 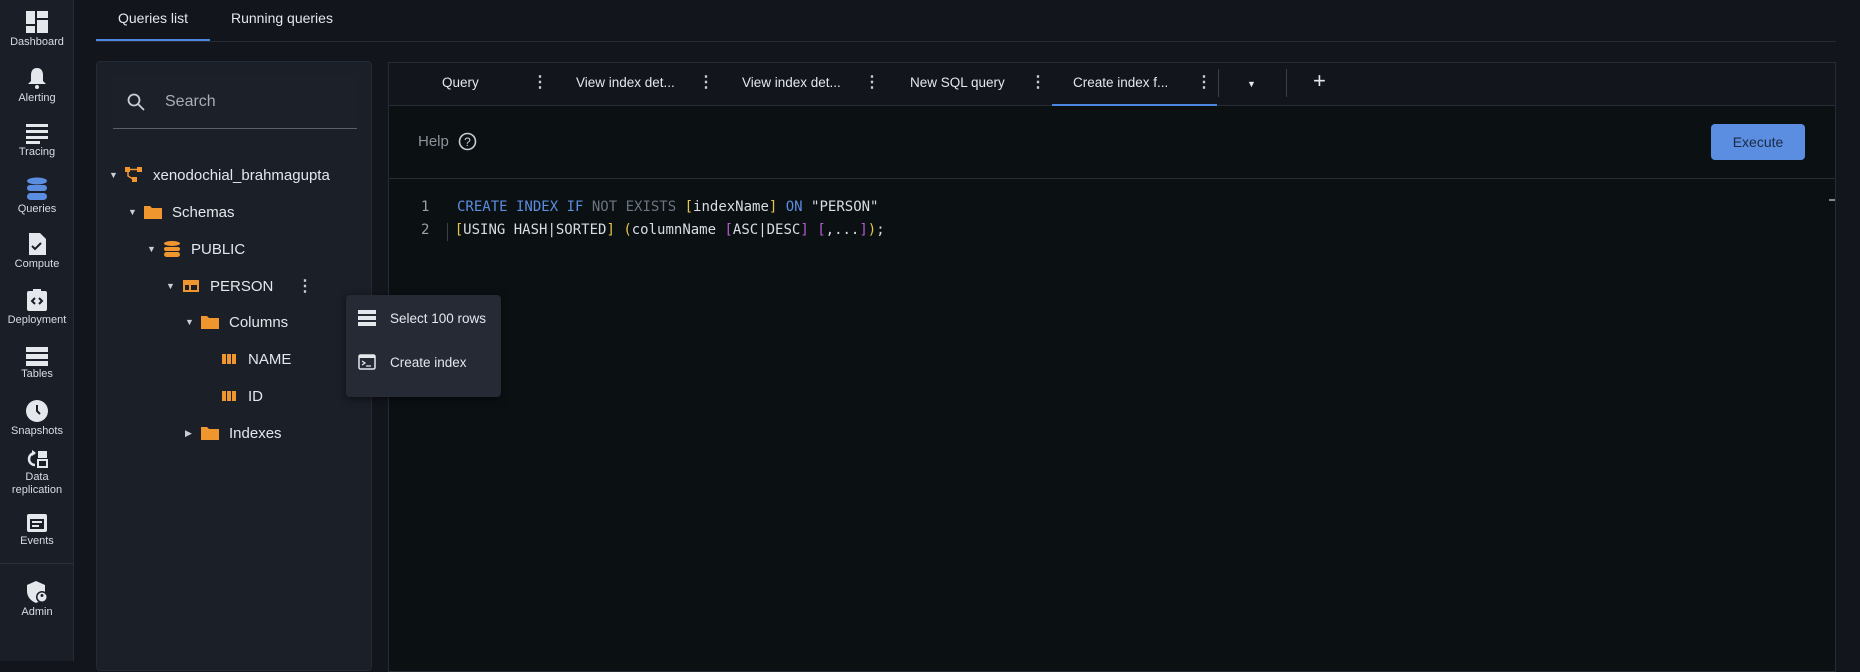 What do you see at coordinates (37, 592) in the screenshot?
I see `admin-shield-icon` at bounding box center [37, 592].